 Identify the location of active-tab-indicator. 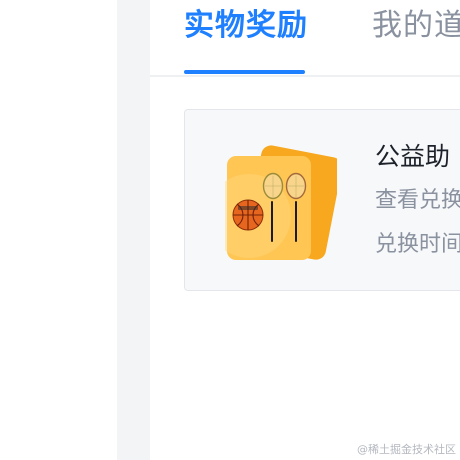
(244, 72).